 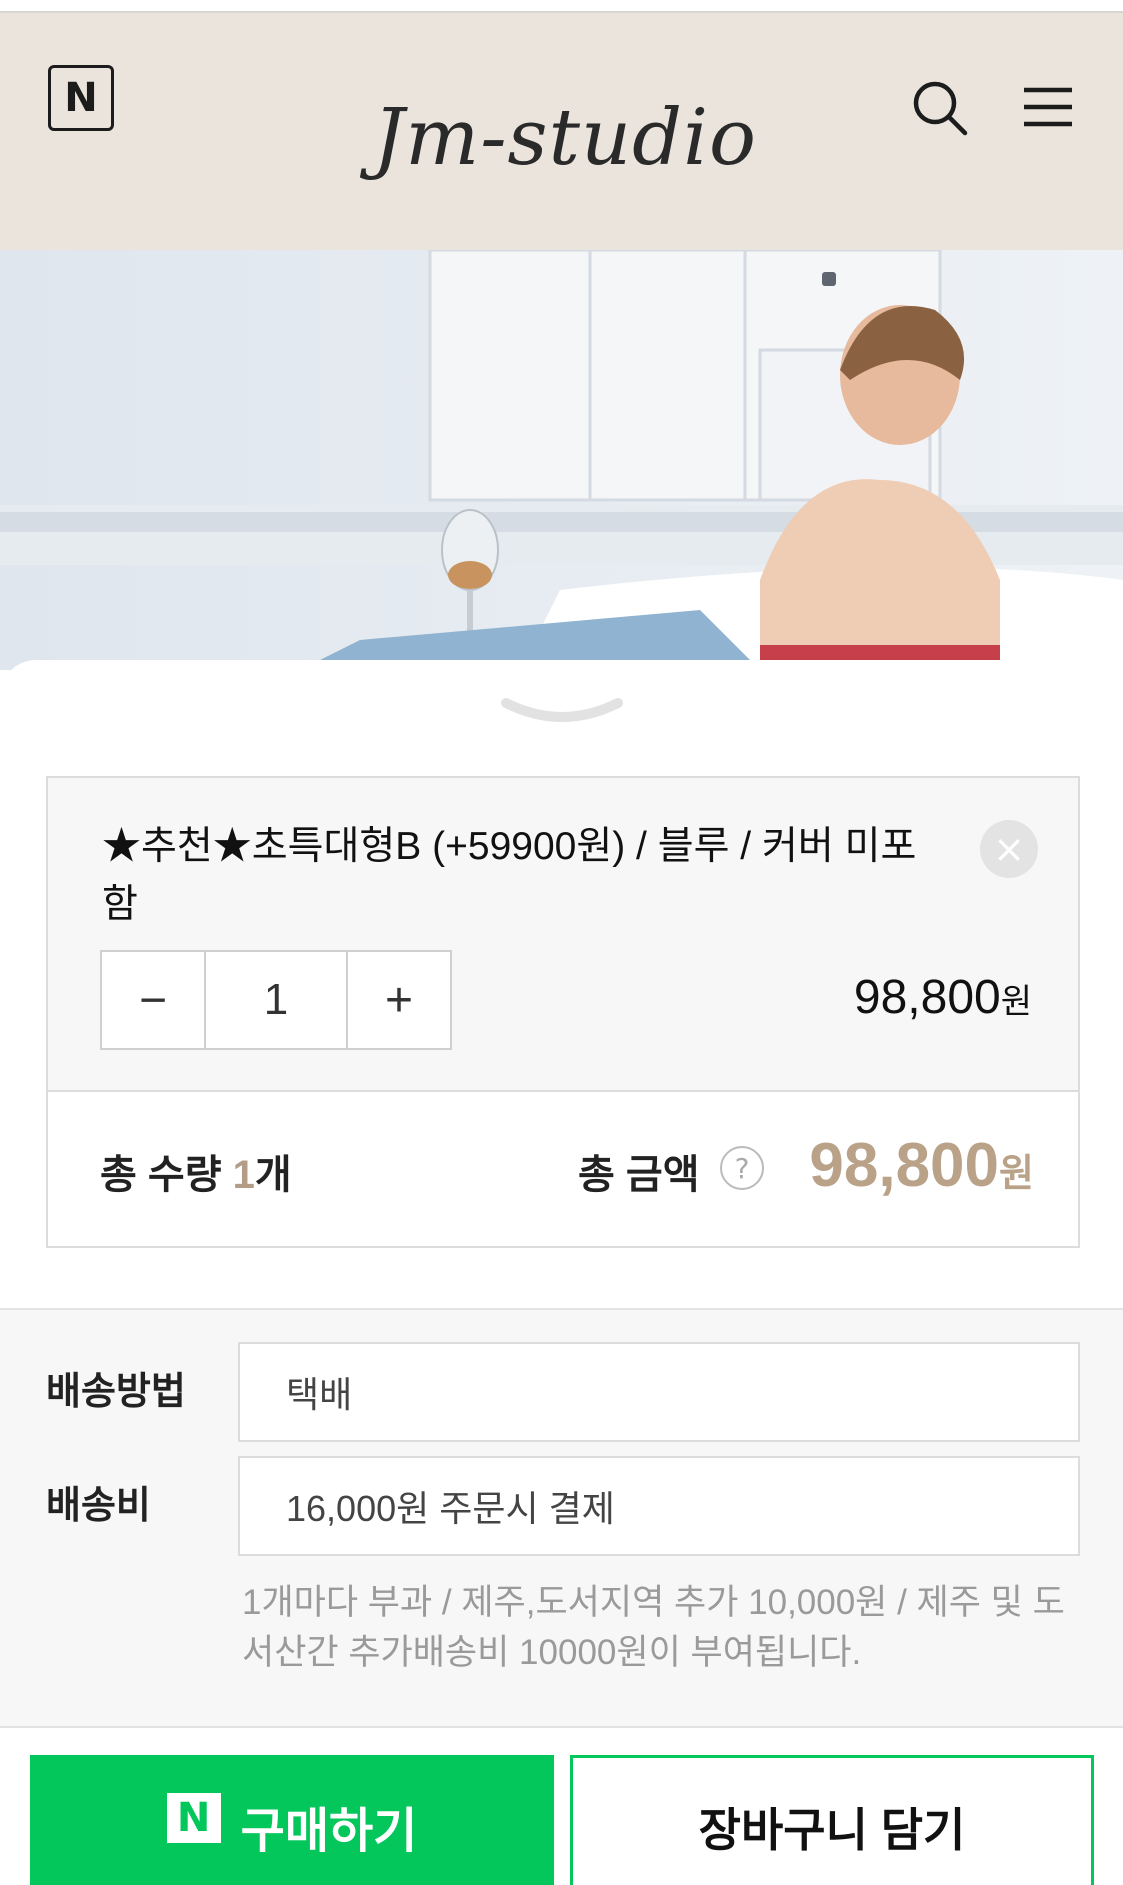 What do you see at coordinates (98, 1506) in the screenshot?
I see `shipping-fee-label: 배송비` at bounding box center [98, 1506].